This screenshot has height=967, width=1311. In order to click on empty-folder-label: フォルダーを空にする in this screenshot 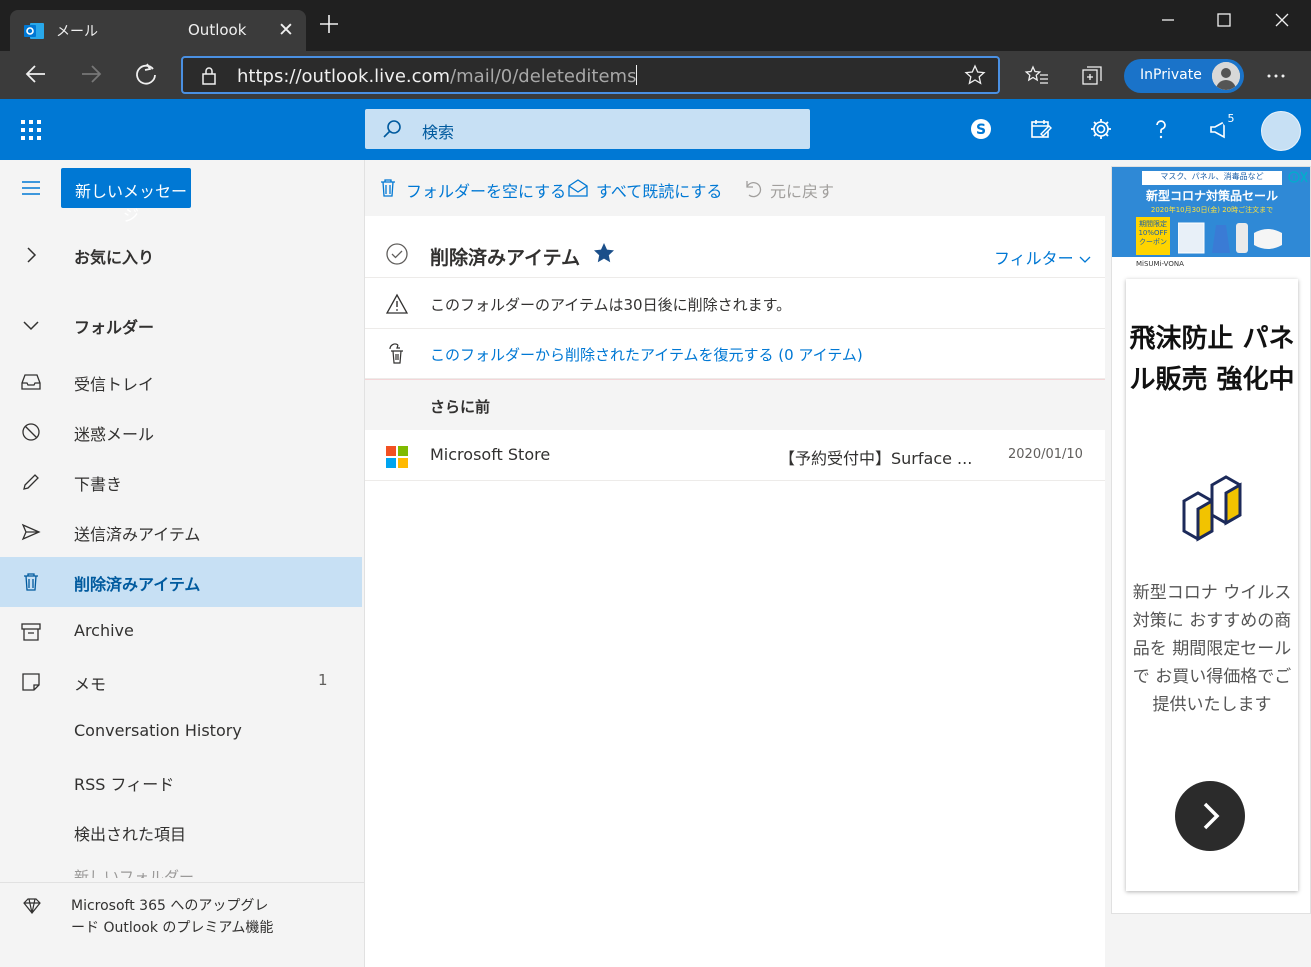, I will do `click(486, 191)`.